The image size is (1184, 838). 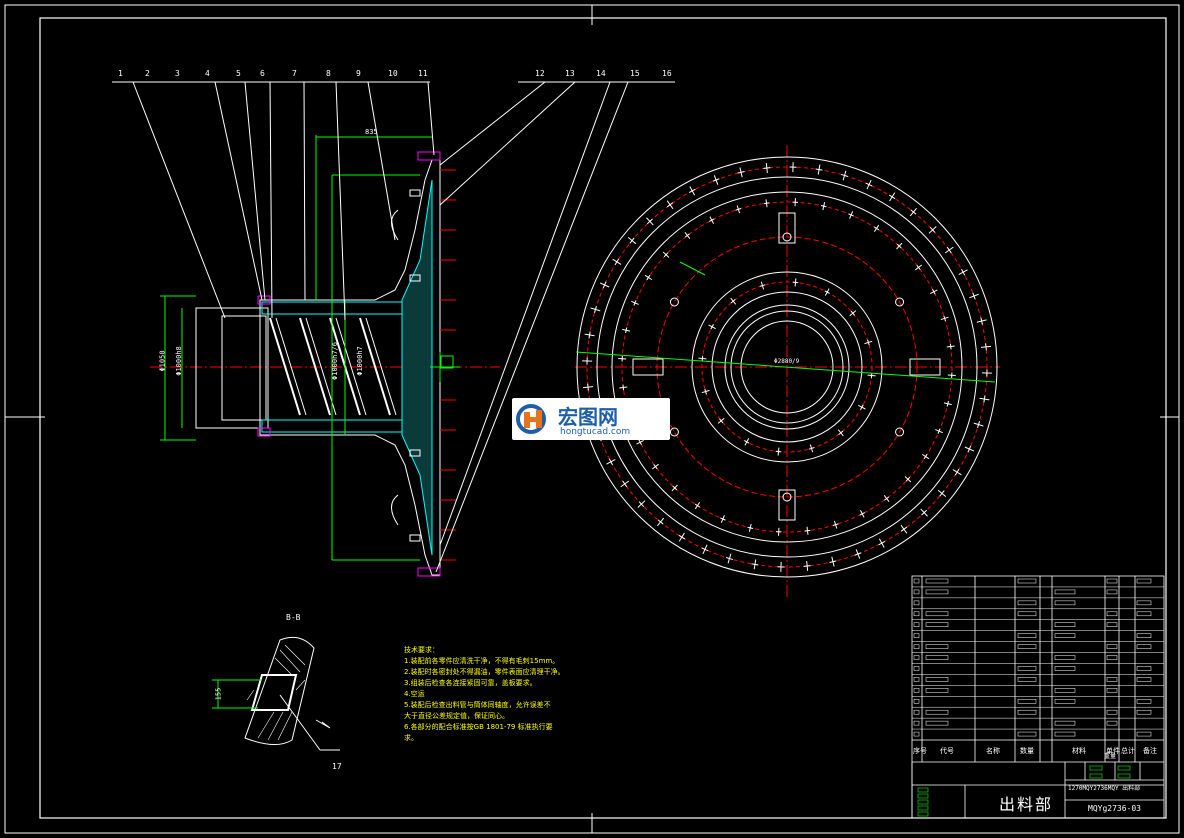 What do you see at coordinates (1027, 751) in the screenshot?
I see `table-footer-cell: 数量` at bounding box center [1027, 751].